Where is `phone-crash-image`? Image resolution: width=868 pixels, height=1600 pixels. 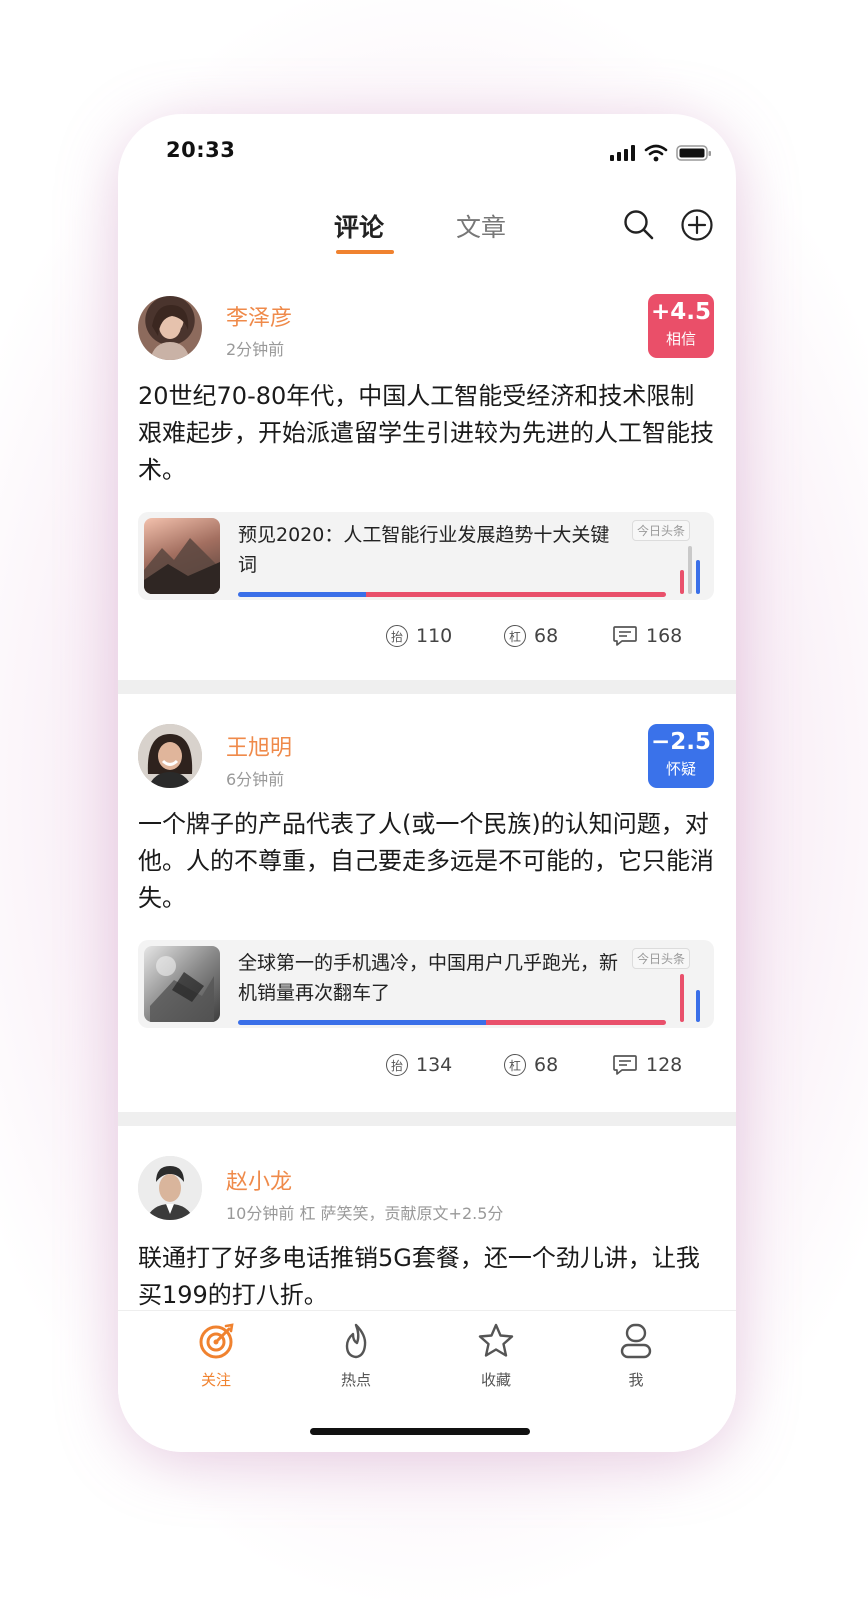 phone-crash-image is located at coordinates (182, 989).